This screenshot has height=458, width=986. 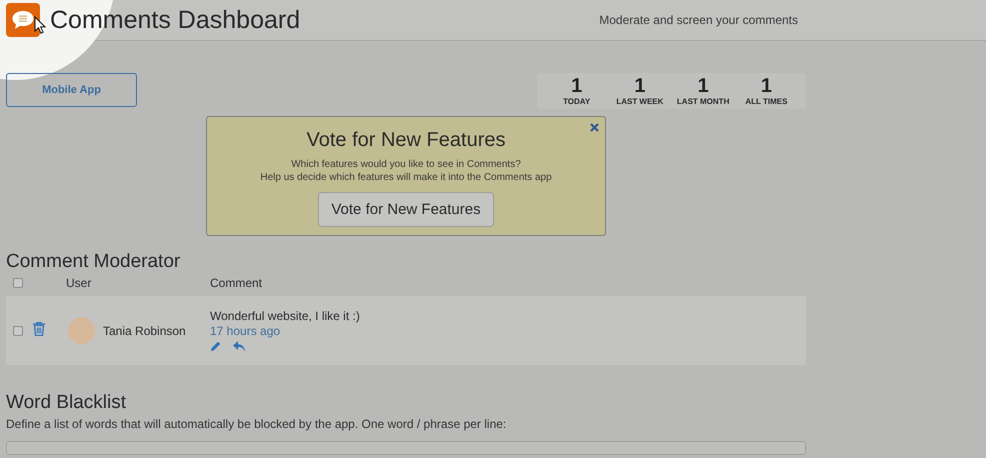 I want to click on section-title: Word Blacklist, so click(x=67, y=403).